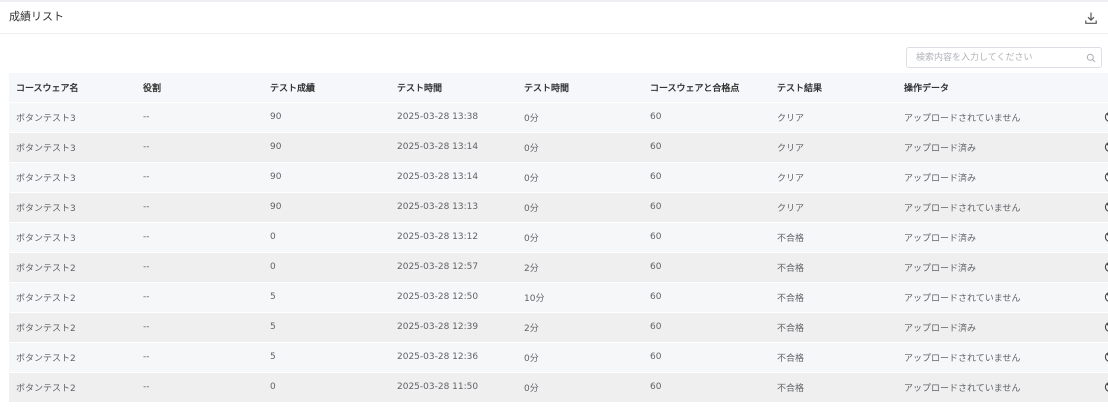 The height and width of the screenshot is (407, 1108). What do you see at coordinates (995, 57) in the screenshot?
I see `search-input` at bounding box center [995, 57].